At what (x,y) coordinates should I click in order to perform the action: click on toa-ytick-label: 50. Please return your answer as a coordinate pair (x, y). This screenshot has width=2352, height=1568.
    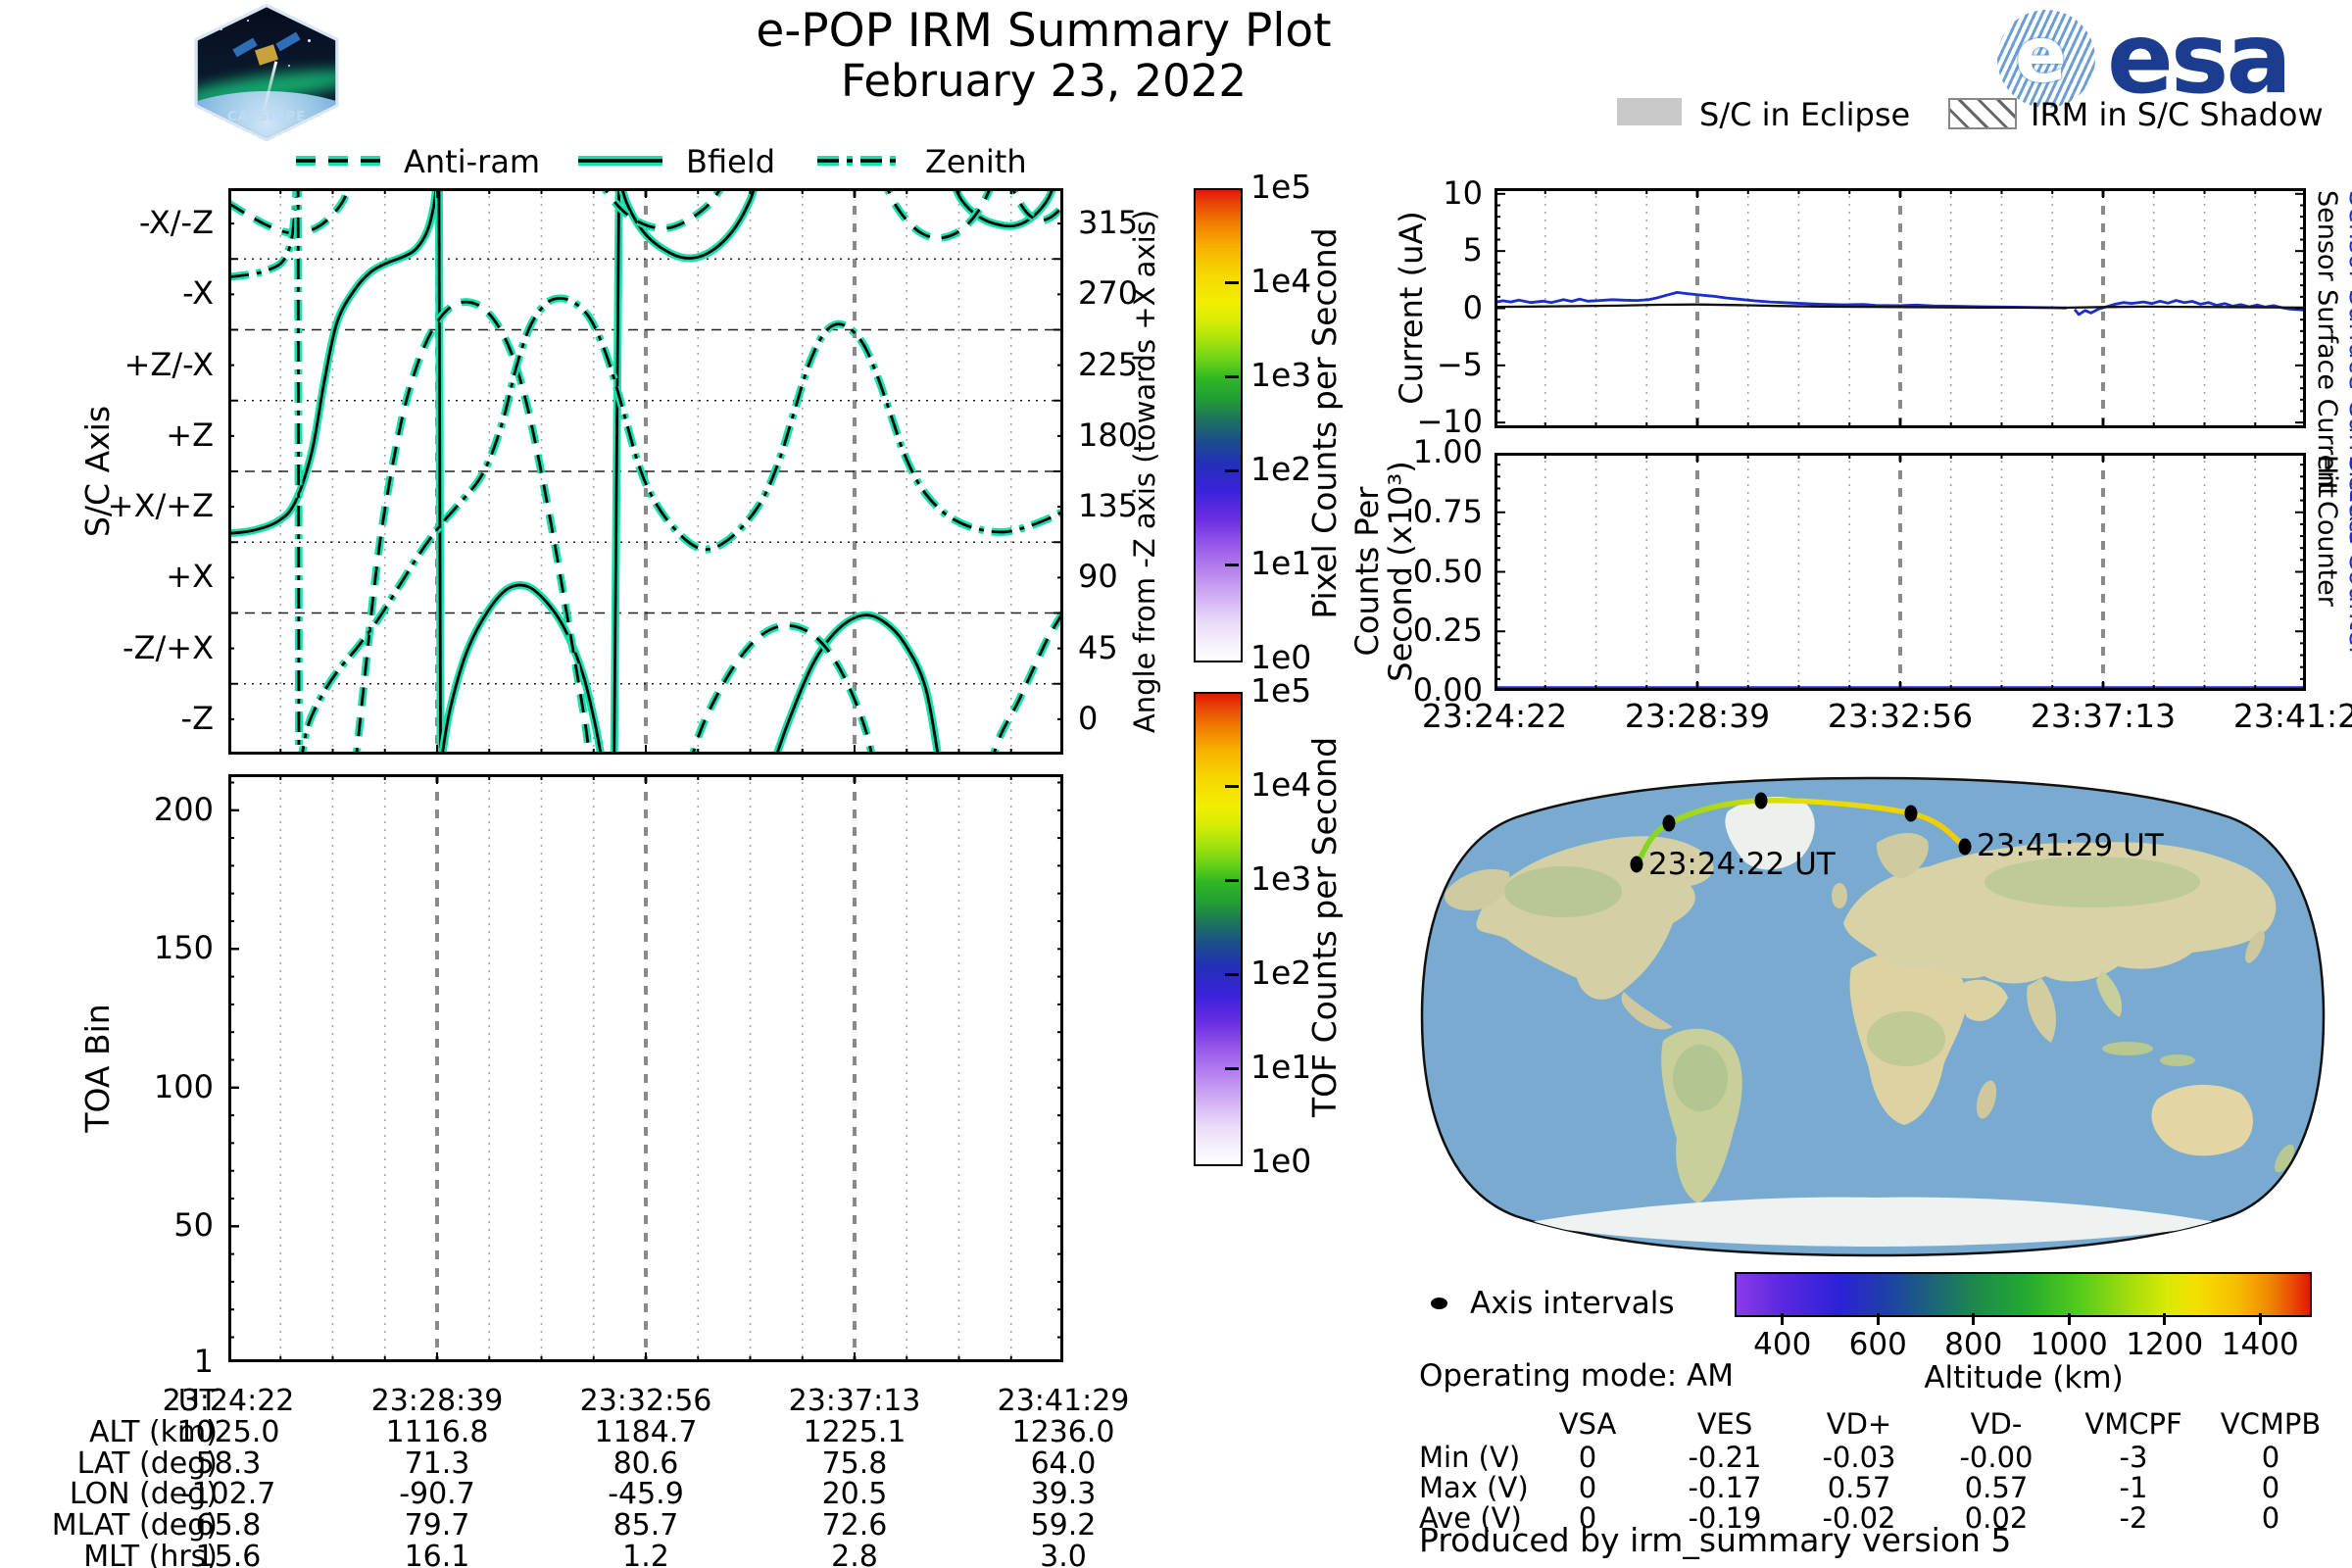
    Looking at the image, I should click on (193, 1225).